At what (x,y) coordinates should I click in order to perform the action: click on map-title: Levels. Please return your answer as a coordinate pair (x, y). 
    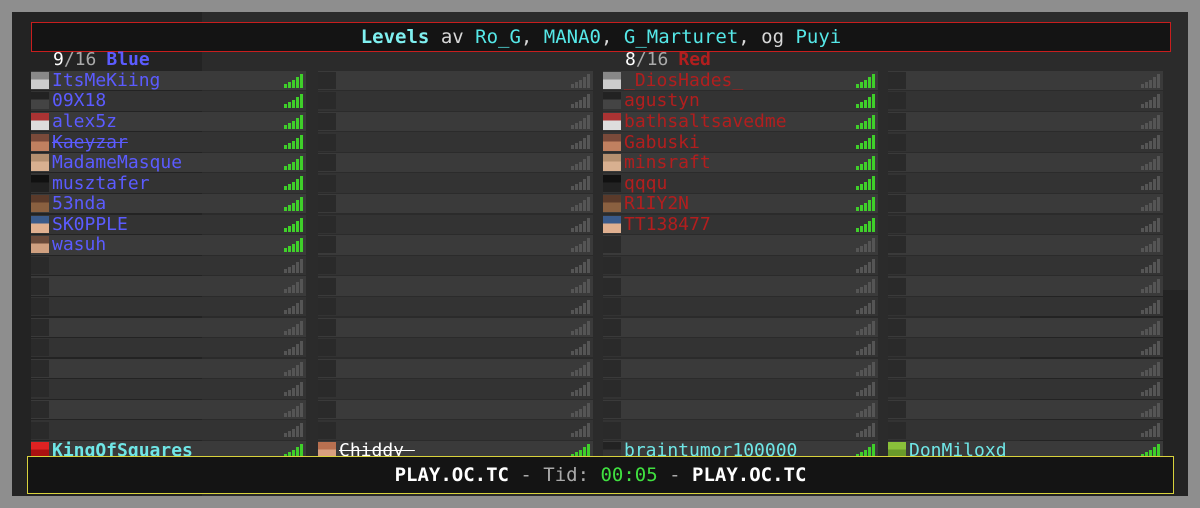
    Looking at the image, I should click on (395, 37).